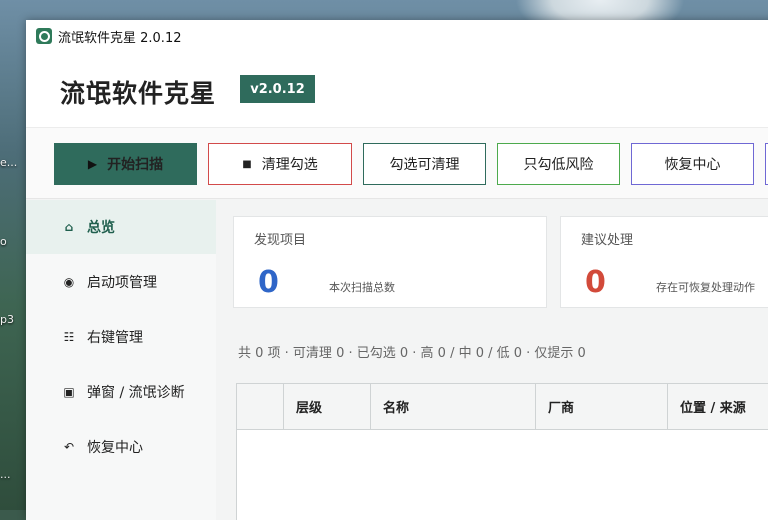  Describe the element at coordinates (289, 165) in the screenshot. I see `clean-selected-label: 清理勾选` at that location.